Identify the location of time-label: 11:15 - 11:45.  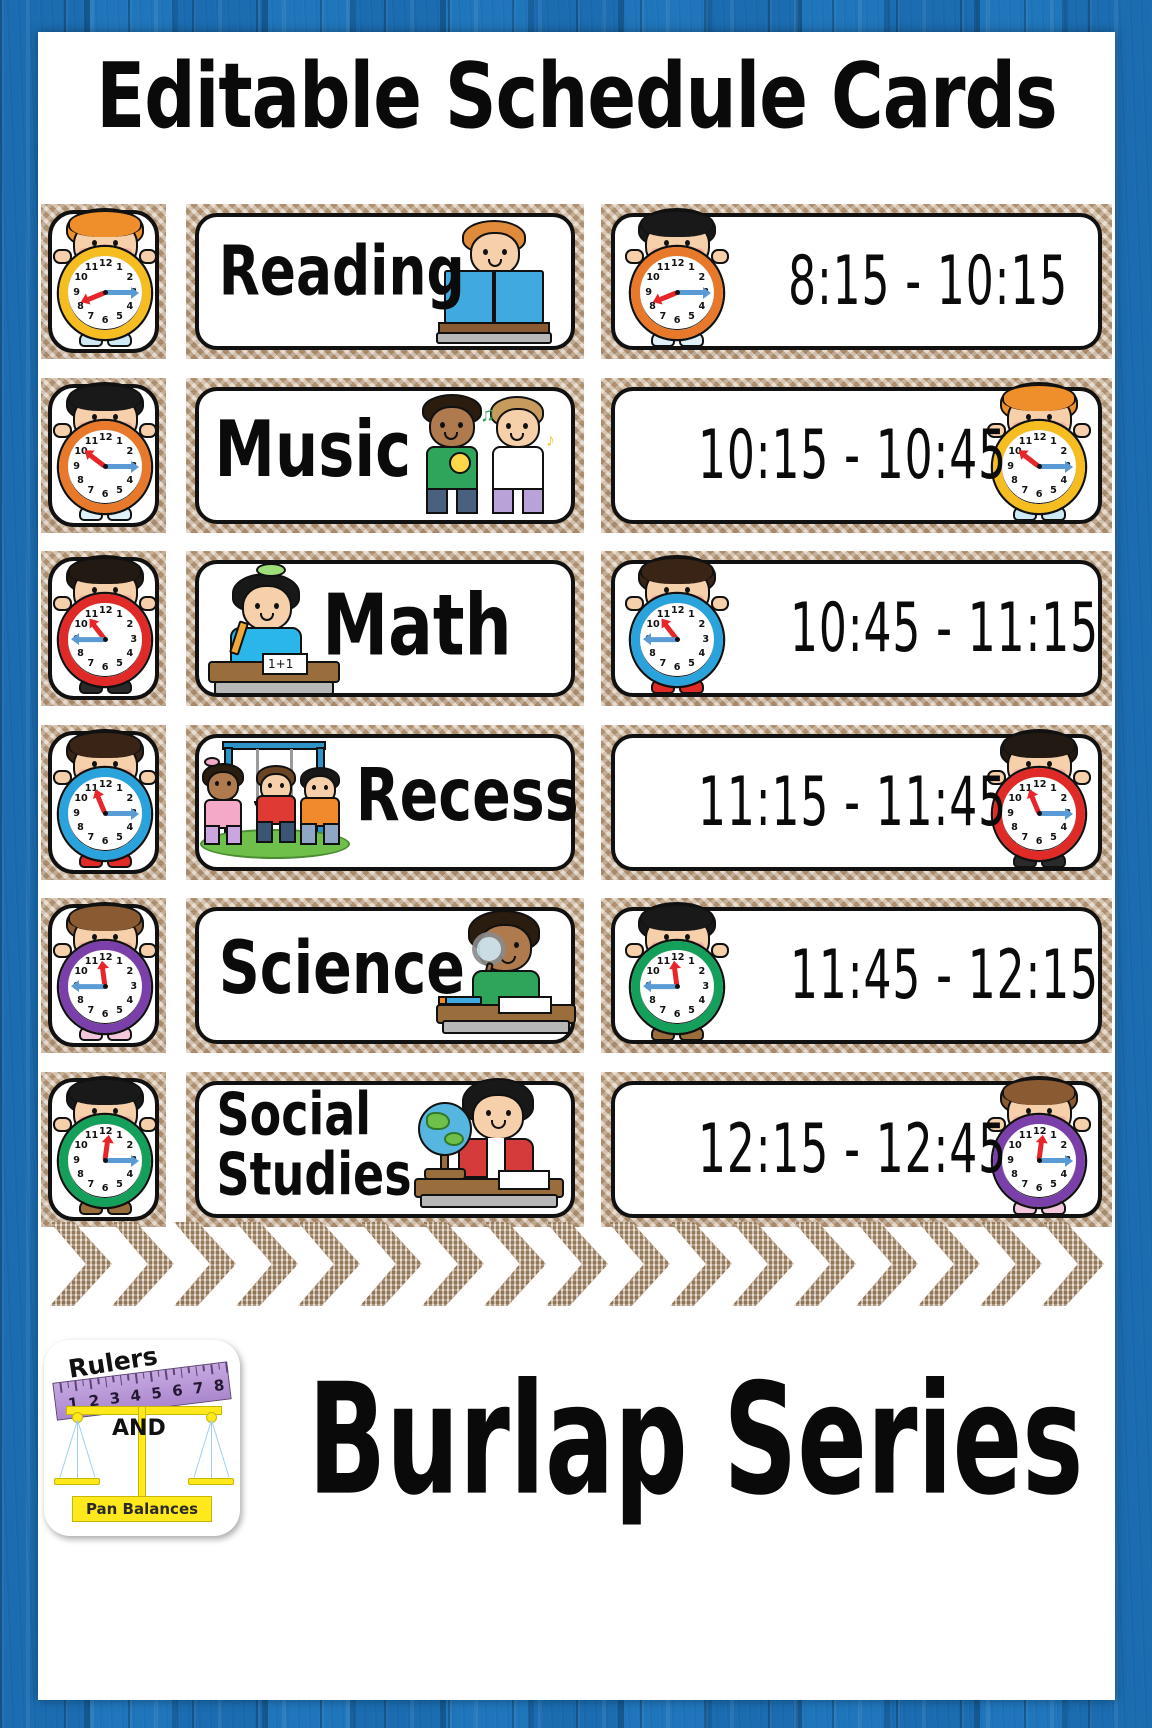
(852, 802).